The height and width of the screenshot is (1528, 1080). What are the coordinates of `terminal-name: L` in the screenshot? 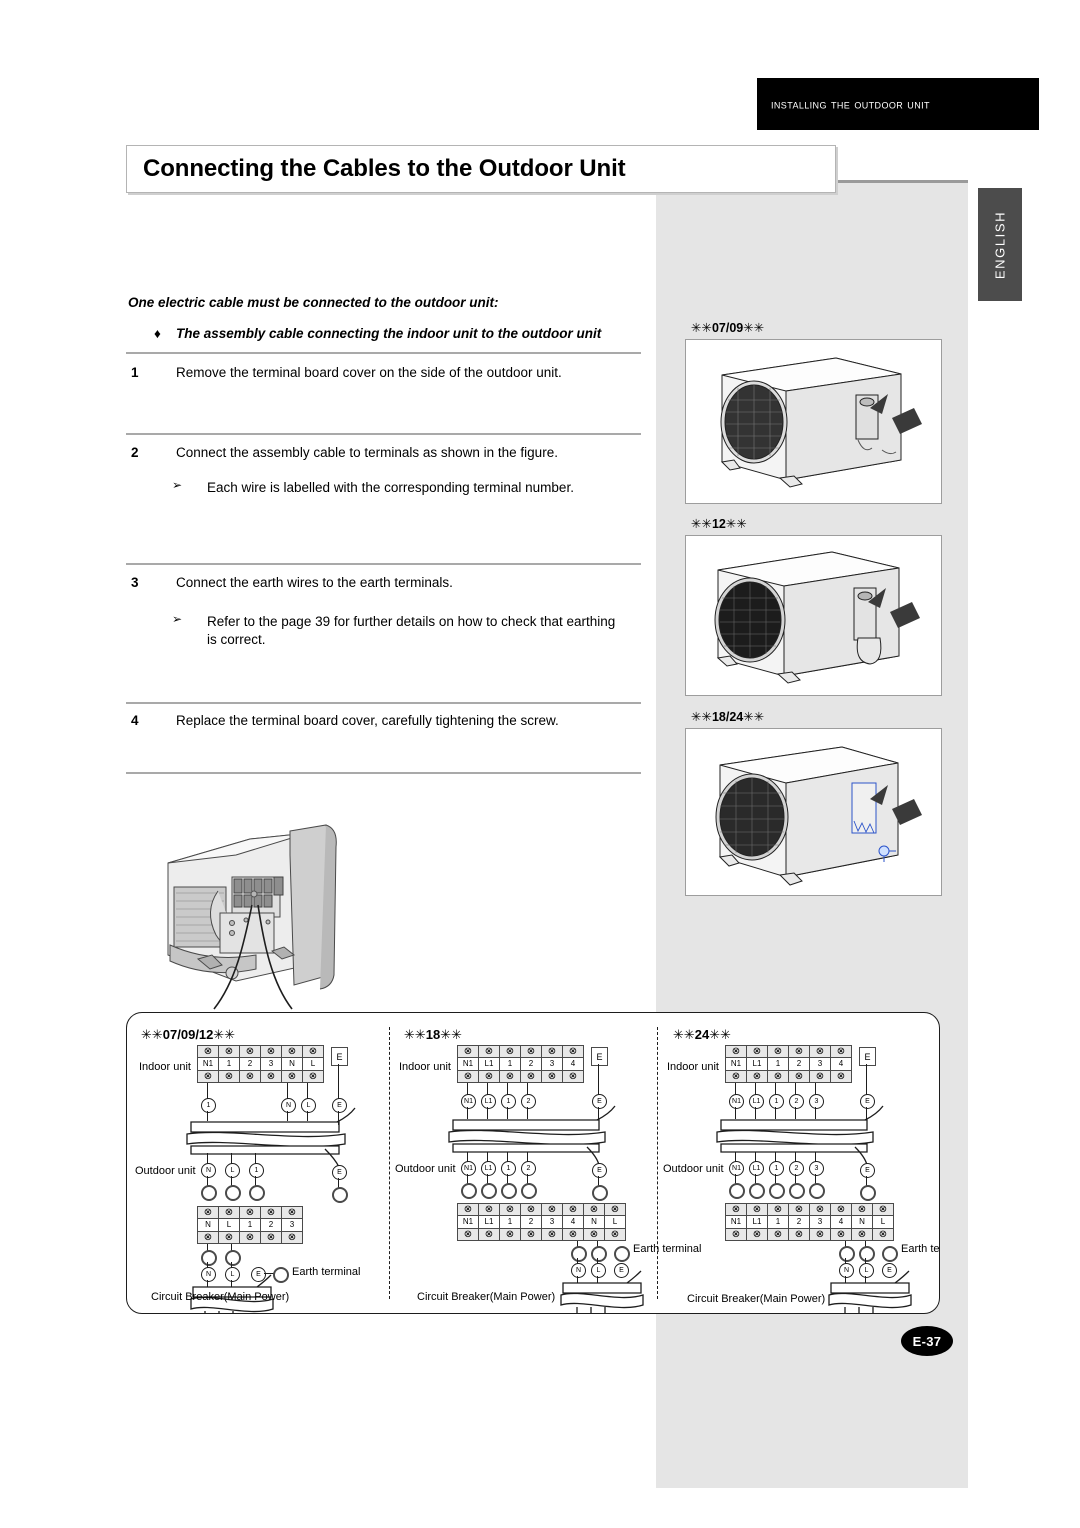 It's located at (313, 1064).